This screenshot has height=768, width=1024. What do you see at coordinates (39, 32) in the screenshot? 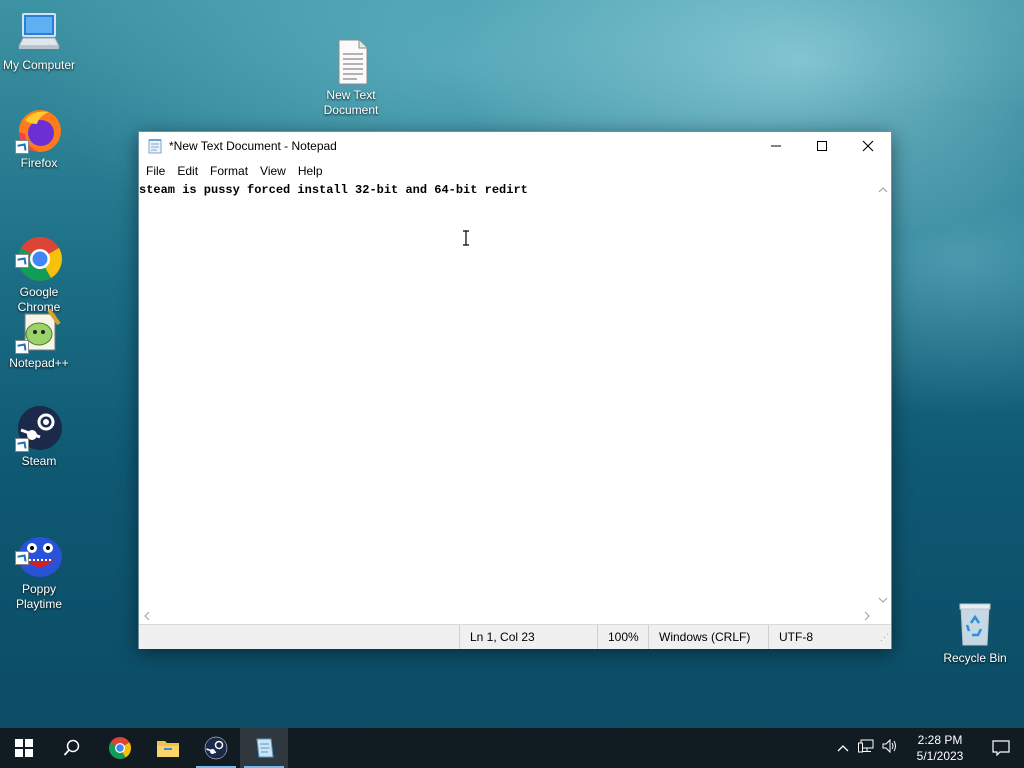
I see `computer-icon` at bounding box center [39, 32].